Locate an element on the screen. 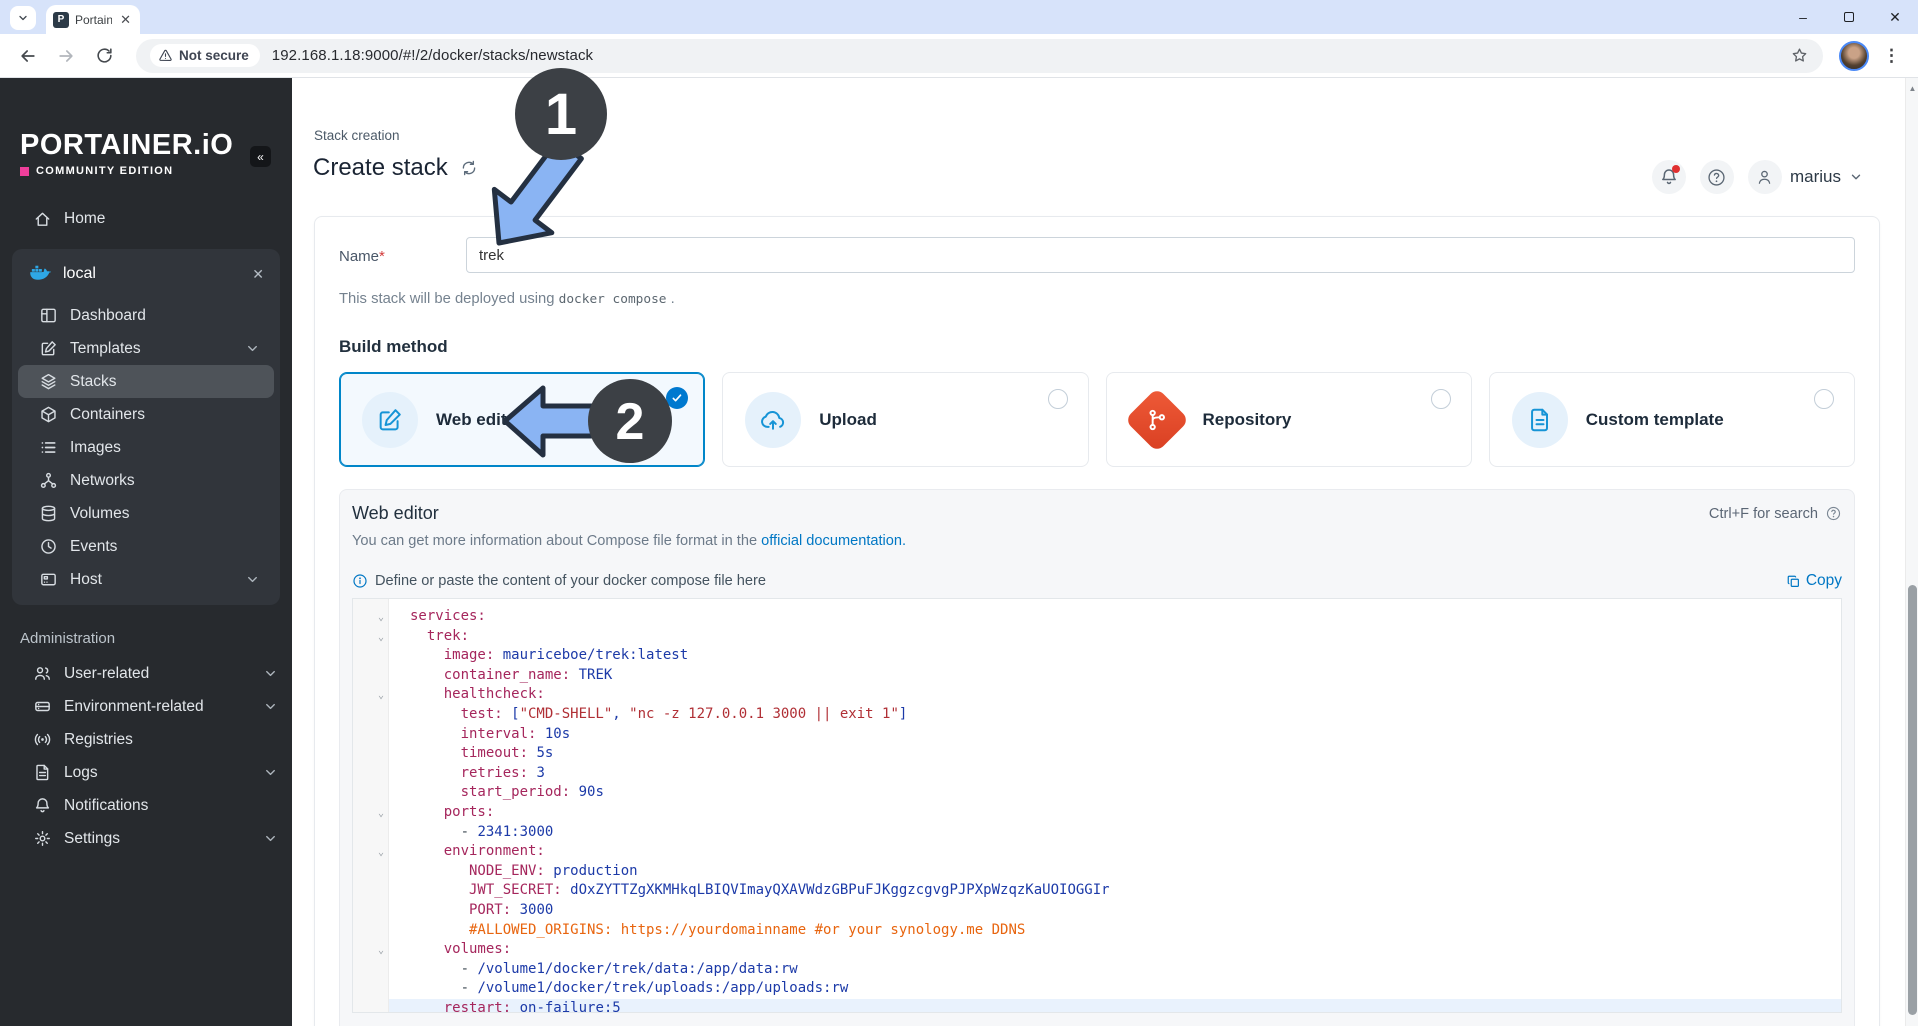 Image resolution: width=1918 pixels, height=1026 pixels. broadcast-icon is located at coordinates (42, 739).